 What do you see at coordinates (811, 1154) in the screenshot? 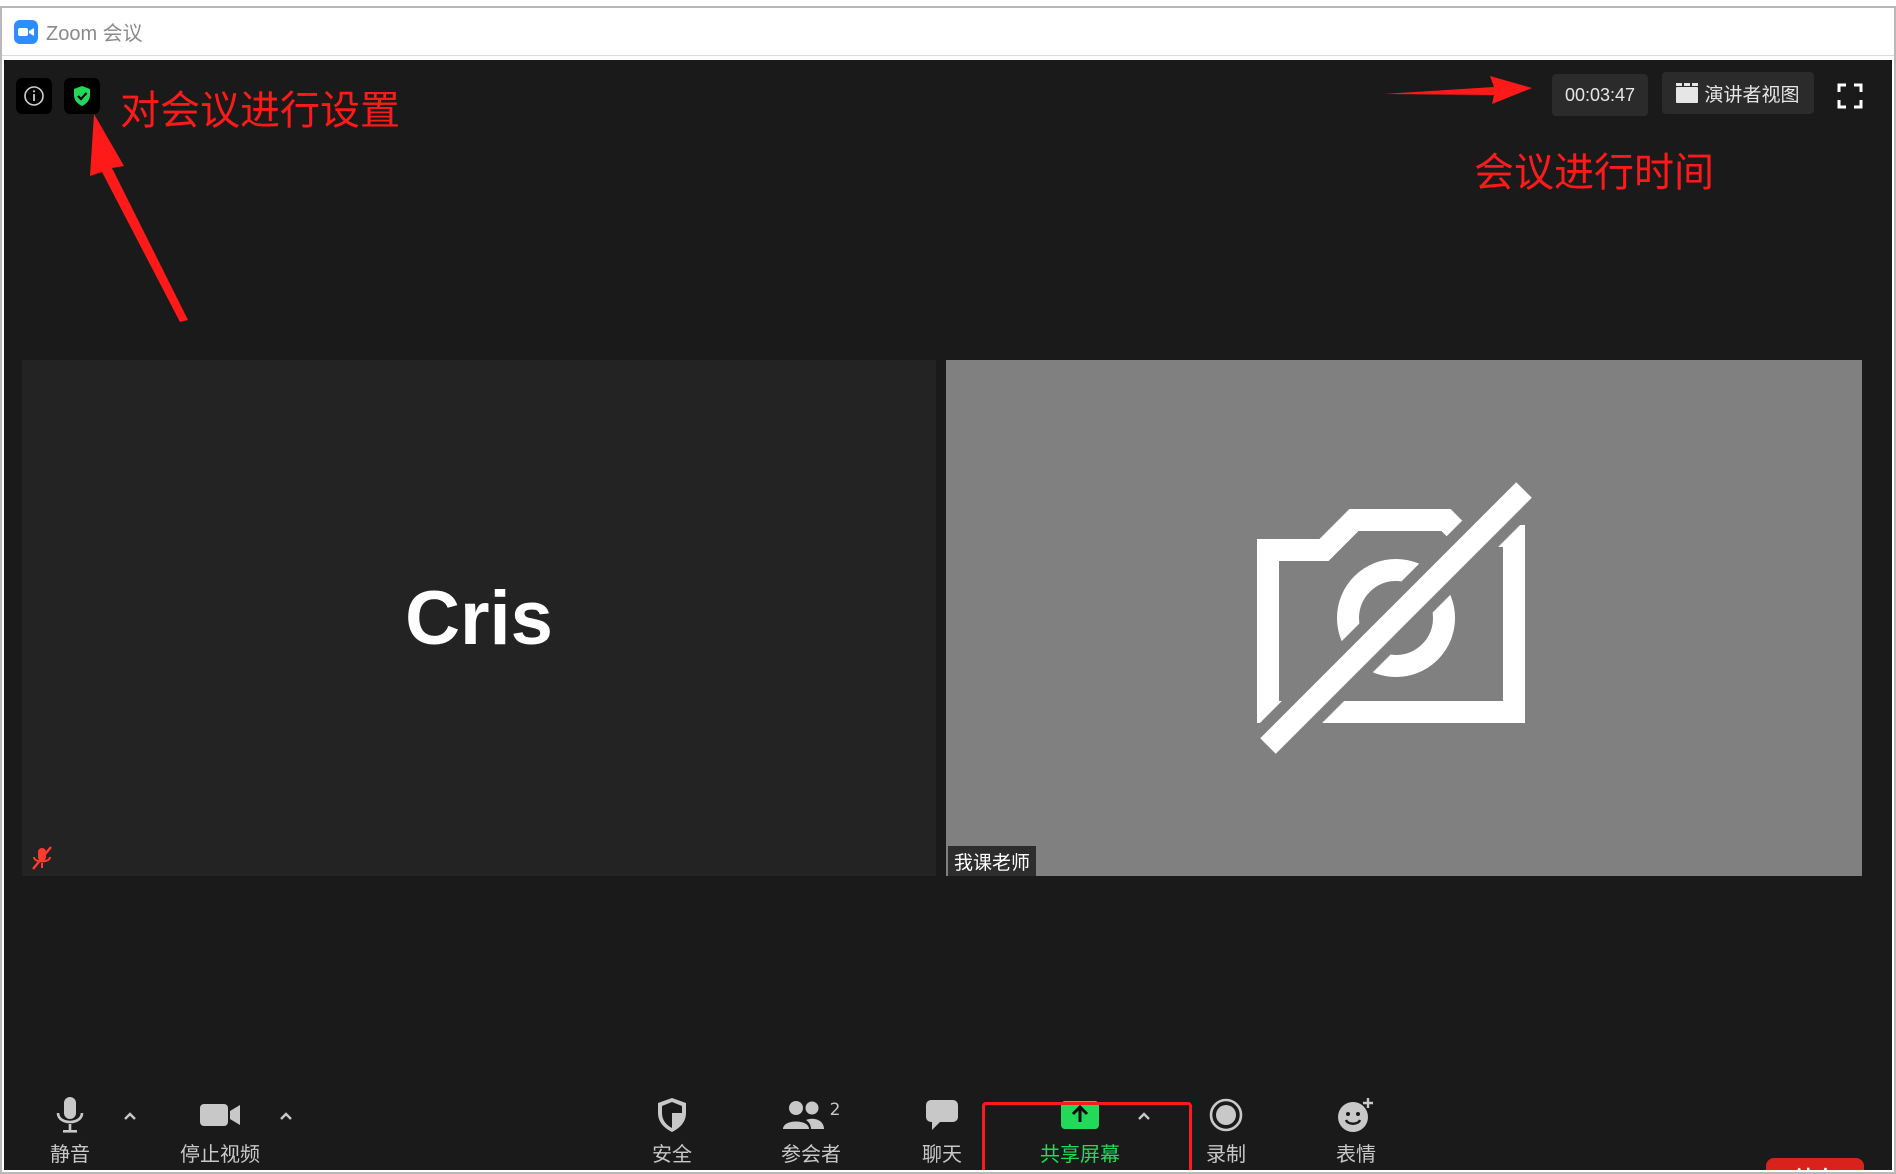
I see `participants-label: 参会者` at bounding box center [811, 1154].